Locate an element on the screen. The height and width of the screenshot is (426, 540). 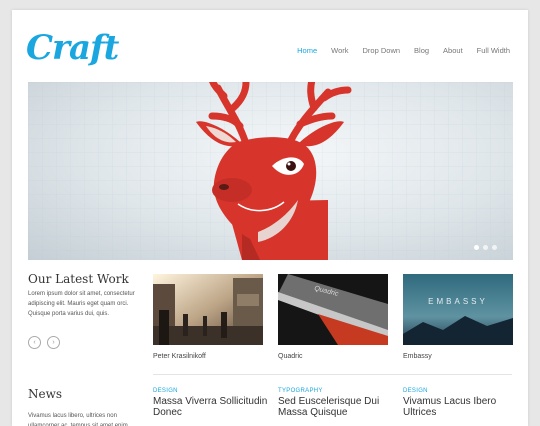
nav-item-blog: Blog is located at coordinates (421, 50).